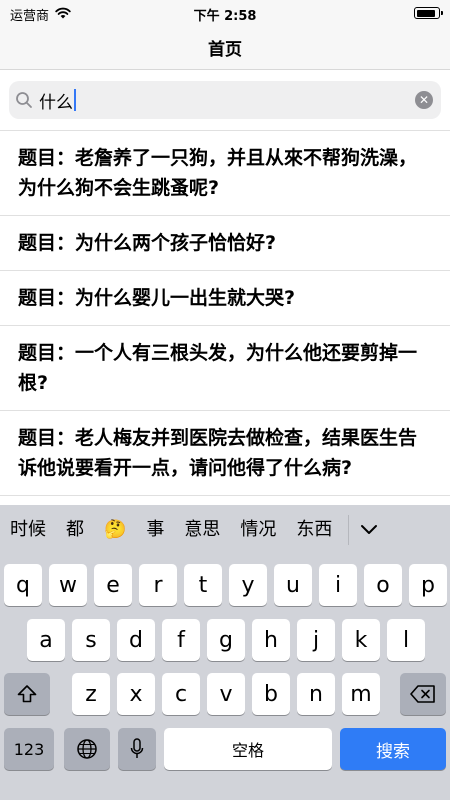  Describe the element at coordinates (271, 640) in the screenshot. I see `key-h: h` at that location.